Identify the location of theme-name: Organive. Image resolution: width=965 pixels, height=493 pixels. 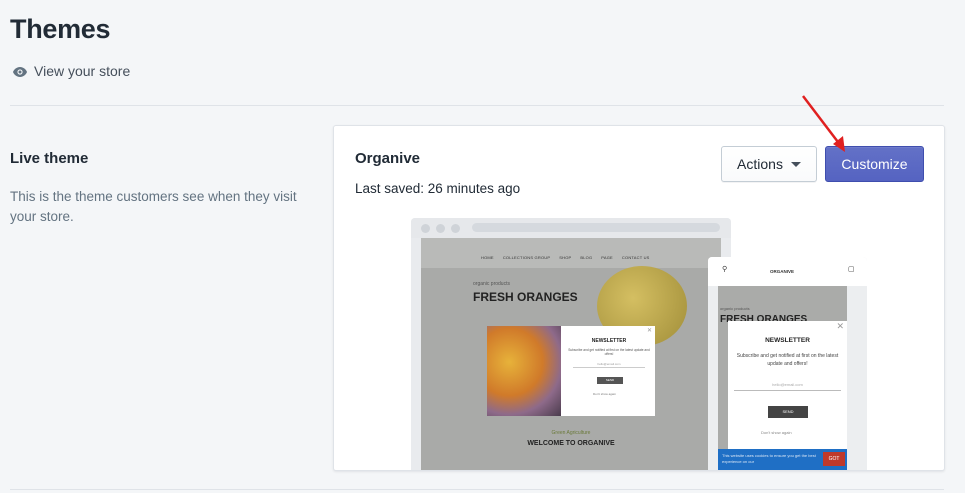
(388, 158).